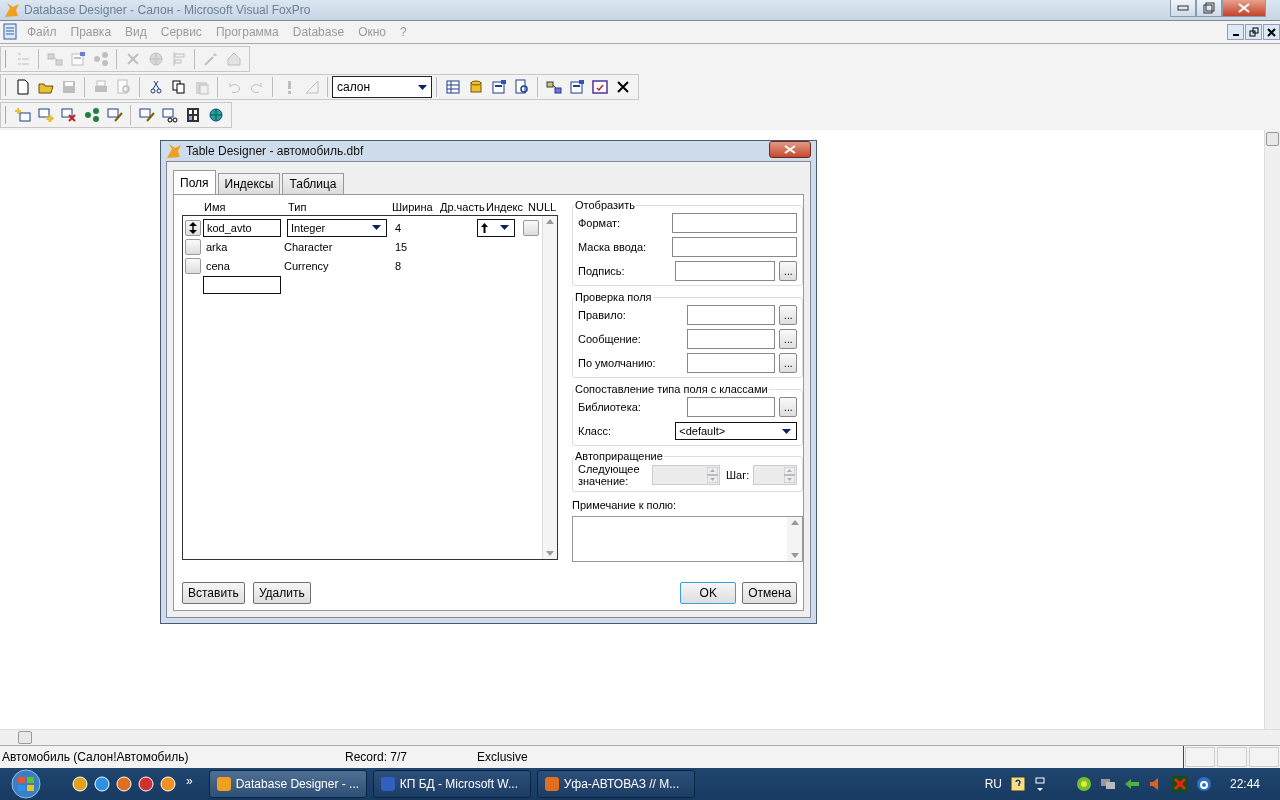 The width and height of the screenshot is (1280, 800). What do you see at coordinates (619, 456) in the screenshot?
I see `group-title: Автоприращение` at bounding box center [619, 456].